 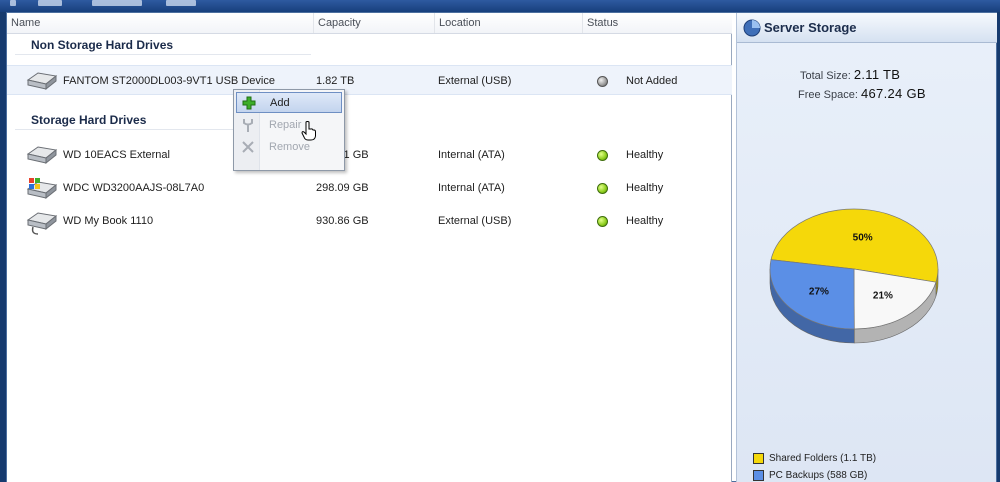 What do you see at coordinates (823, 458) in the screenshot?
I see `legend-label: Shared Folders (1.1 TB)` at bounding box center [823, 458].